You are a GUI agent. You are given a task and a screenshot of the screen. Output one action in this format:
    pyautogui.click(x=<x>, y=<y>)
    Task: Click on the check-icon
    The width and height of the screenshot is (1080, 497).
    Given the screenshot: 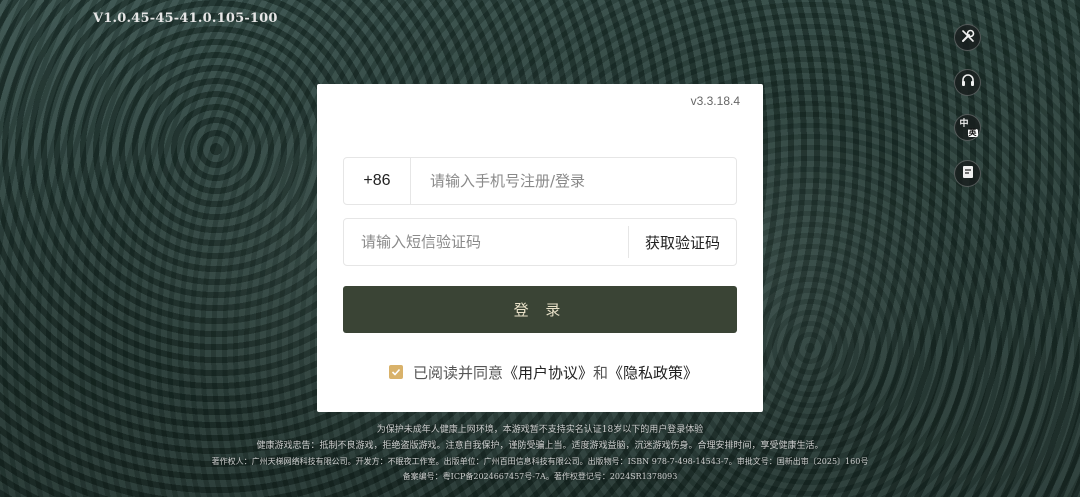 What is the action you would take?
    pyautogui.click(x=396, y=372)
    